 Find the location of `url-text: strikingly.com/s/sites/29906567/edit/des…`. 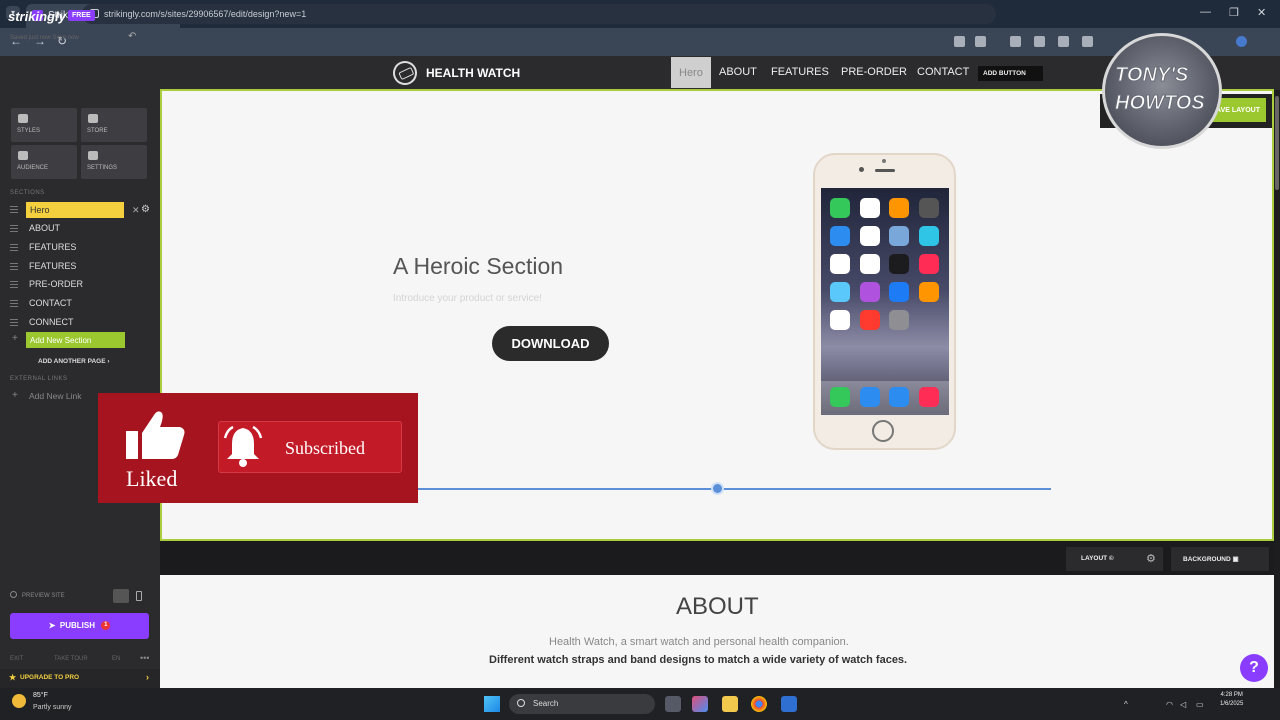

url-text: strikingly.com/s/sites/29906567/edit/des… is located at coordinates (205, 14).